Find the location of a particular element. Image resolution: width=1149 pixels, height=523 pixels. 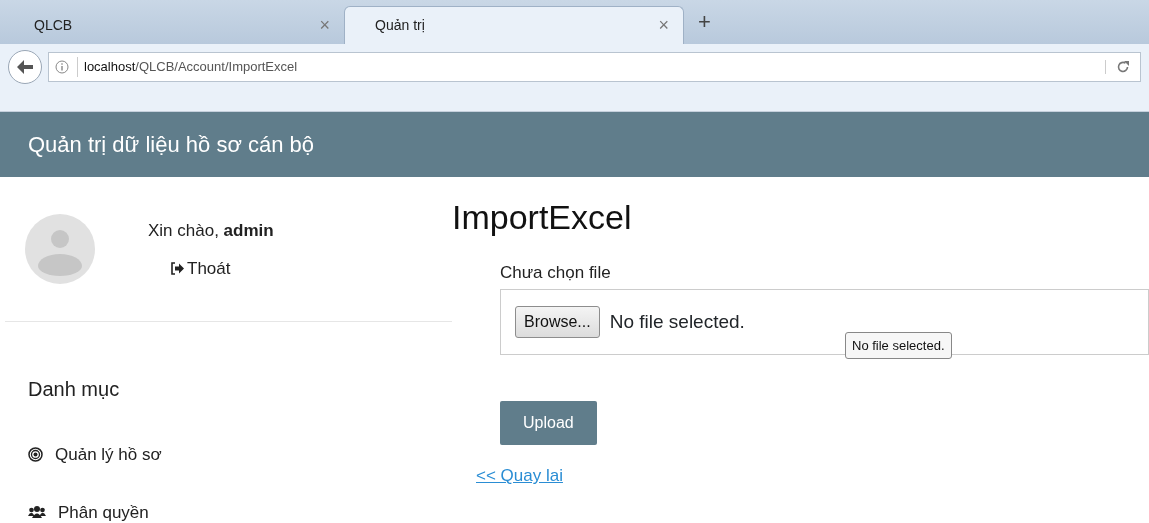

back-arrow-icon is located at coordinates (25, 67).